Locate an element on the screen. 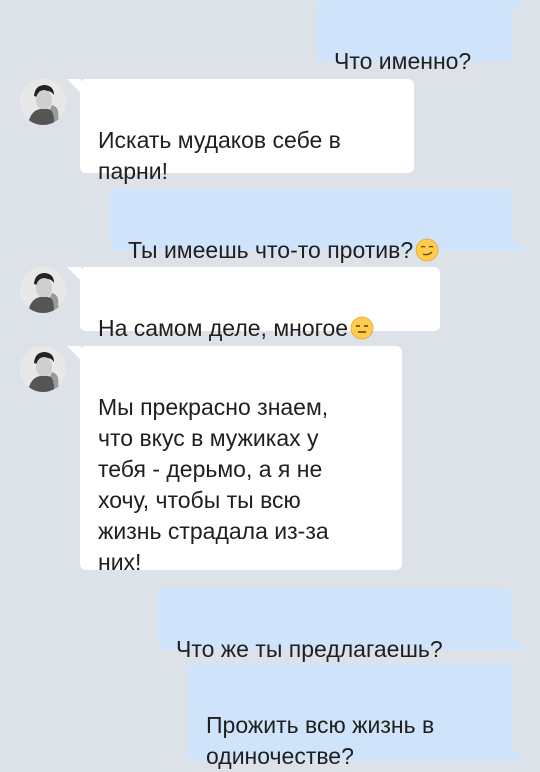  message-bubble-outgoing: Что именно? is located at coordinates (420, 37).